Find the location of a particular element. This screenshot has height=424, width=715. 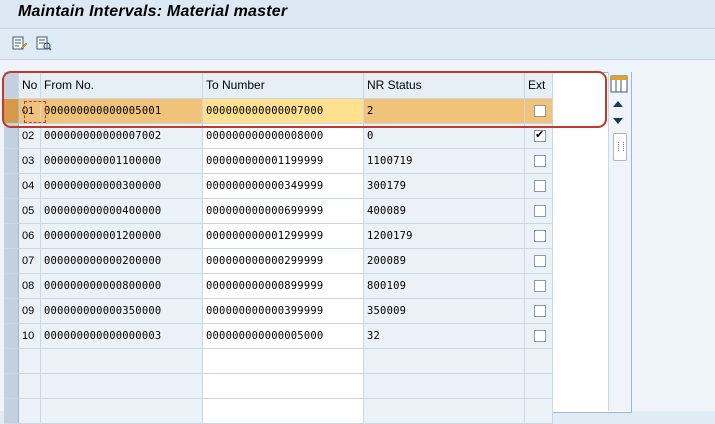

cell-to: 000000000000349999 is located at coordinates (283, 186).